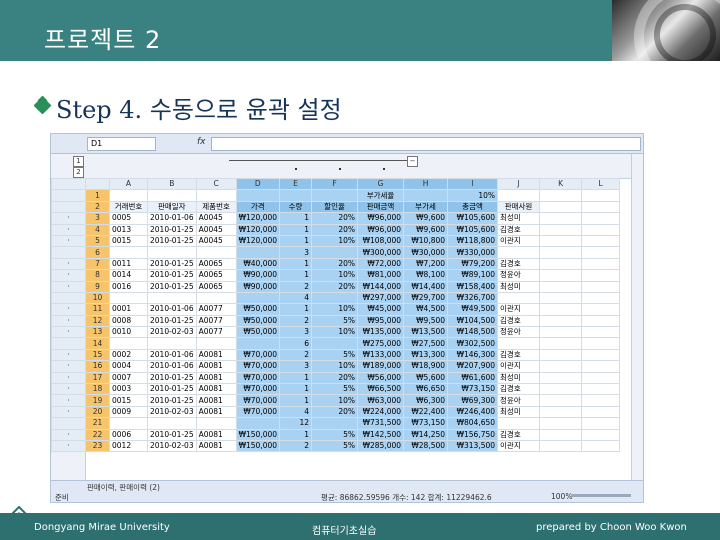 This screenshot has width=720, height=540. I want to click on cell: 최성미, so click(519, 286).